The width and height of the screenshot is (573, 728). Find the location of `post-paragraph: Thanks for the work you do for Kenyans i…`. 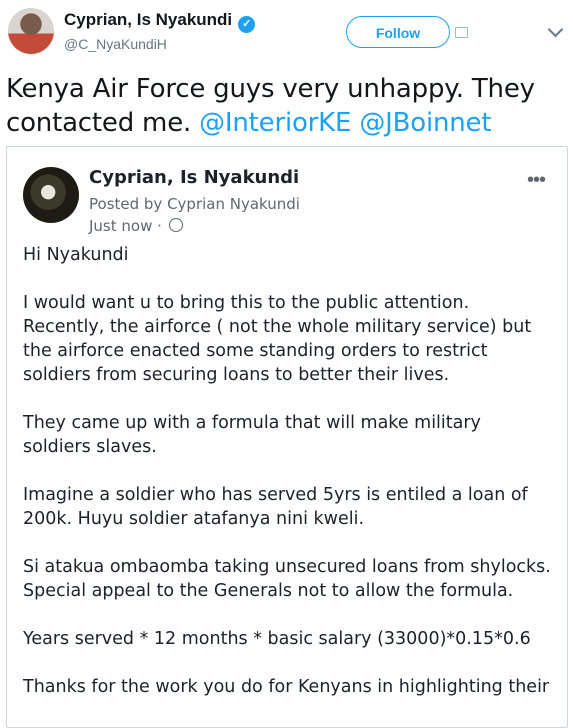

post-paragraph: Thanks for the work you do for Kenyans i… is located at coordinates (286, 687).